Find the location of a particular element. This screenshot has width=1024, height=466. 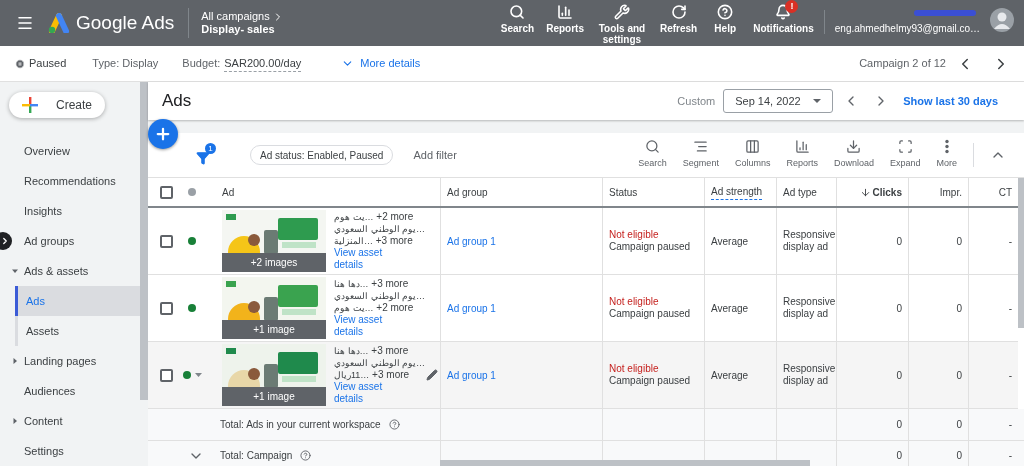

toolbar-button: Download is located at coordinates (853, 155).